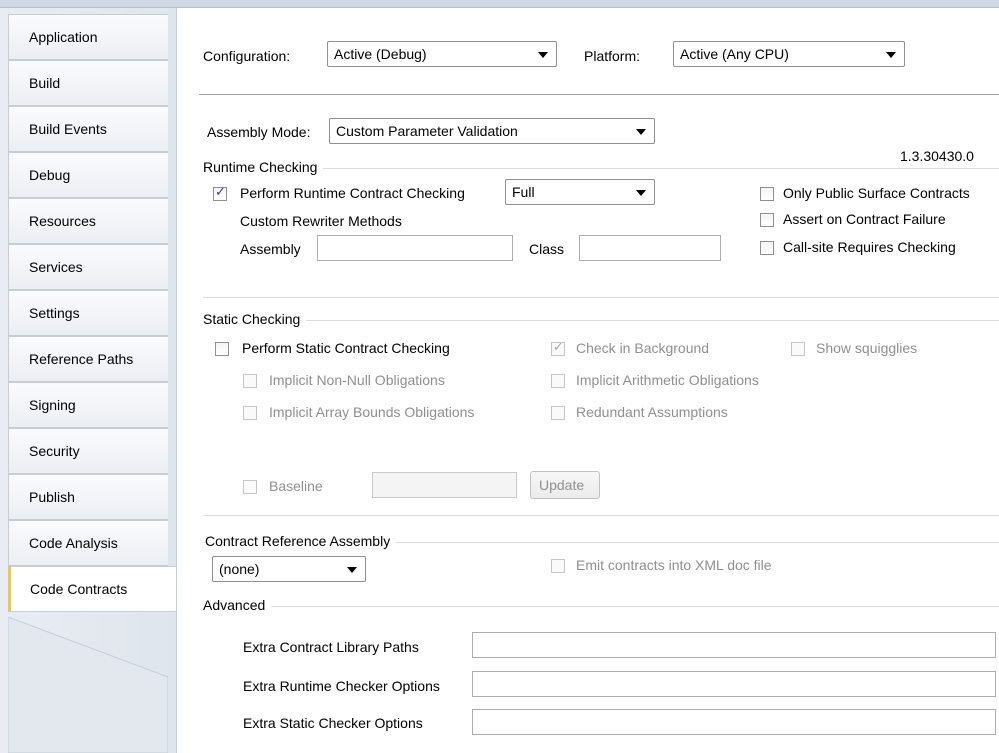  What do you see at coordinates (767, 248) in the screenshot?
I see `callsite-requires-checkbox` at bounding box center [767, 248].